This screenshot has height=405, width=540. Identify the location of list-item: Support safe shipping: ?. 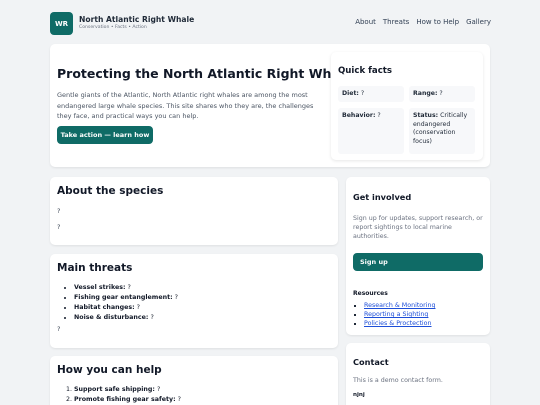
(127, 390).